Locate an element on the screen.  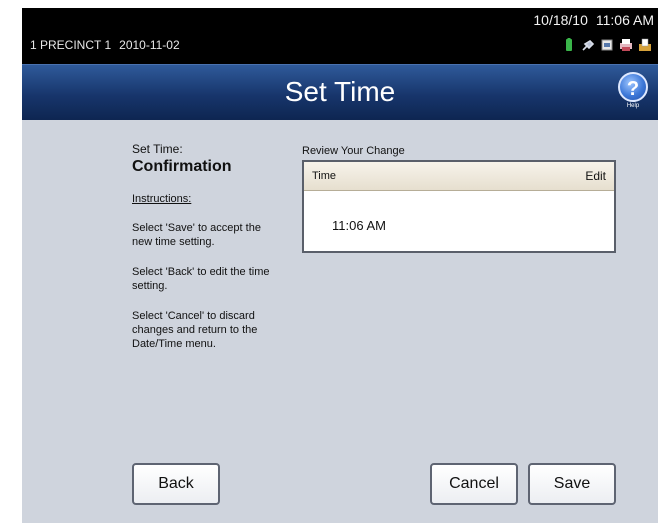
back-button: Back is located at coordinates (176, 484).